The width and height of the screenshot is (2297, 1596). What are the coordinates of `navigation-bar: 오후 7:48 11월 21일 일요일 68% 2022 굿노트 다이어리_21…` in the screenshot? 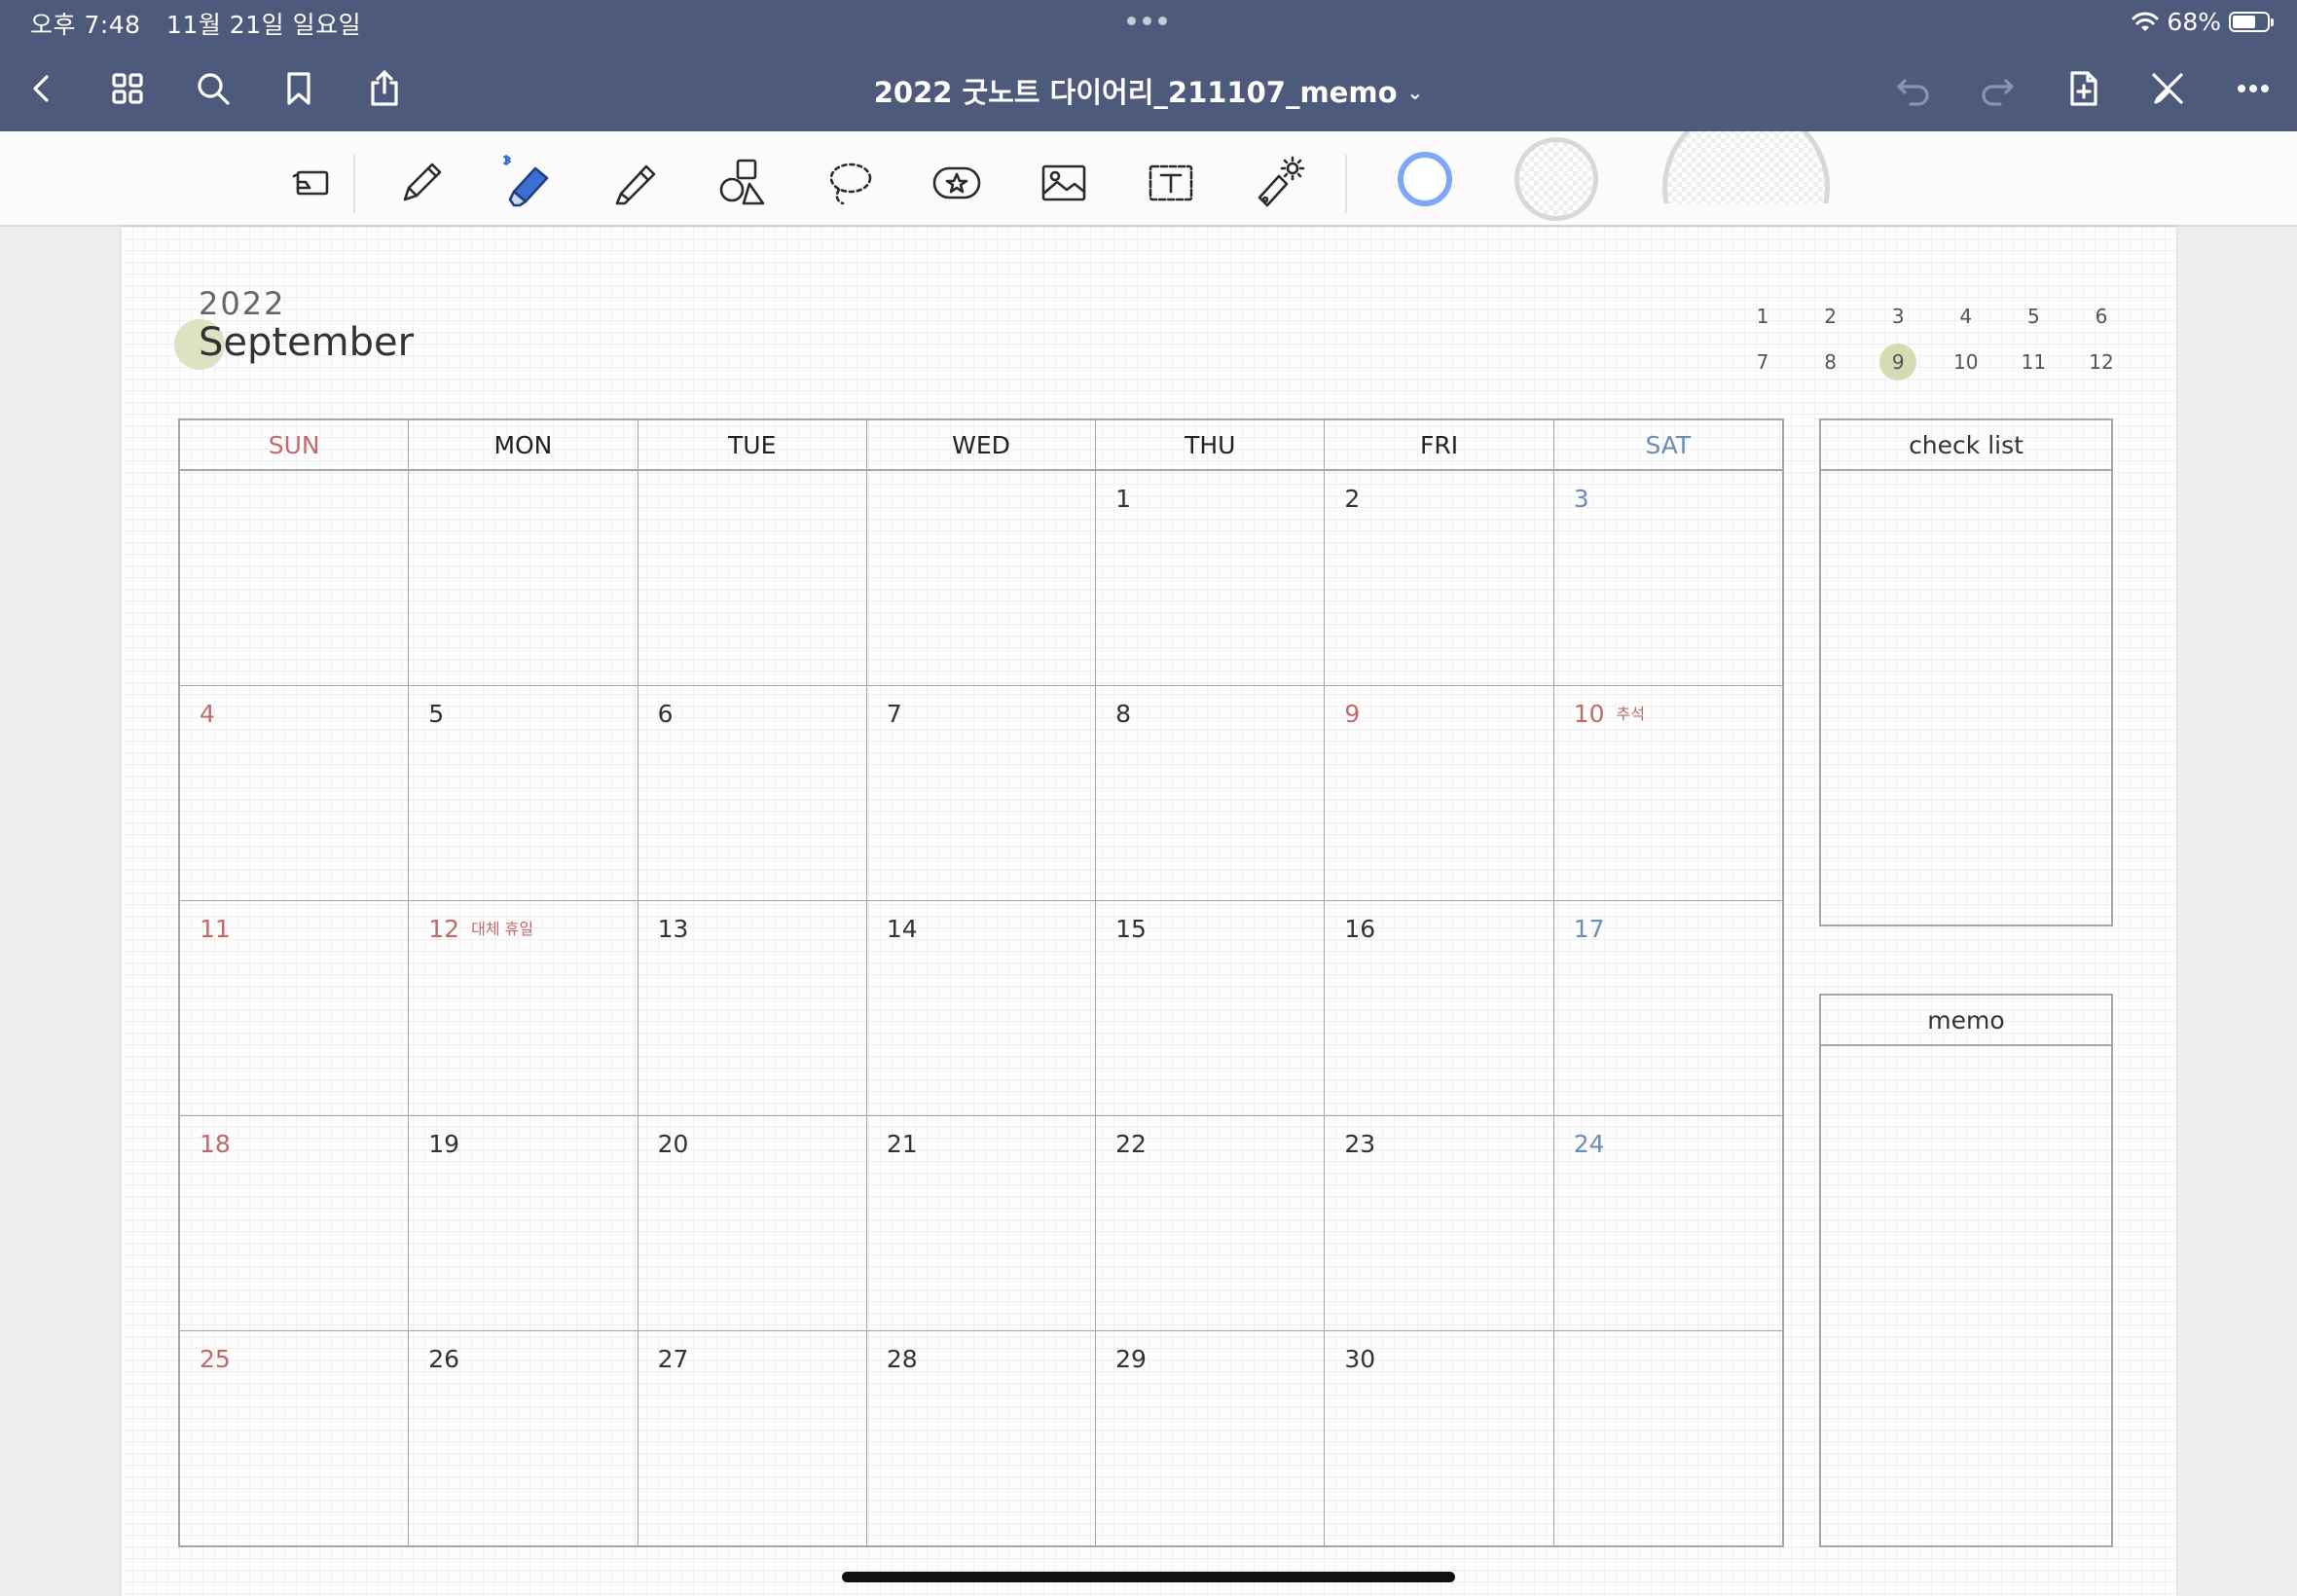 It's located at (1148, 65).